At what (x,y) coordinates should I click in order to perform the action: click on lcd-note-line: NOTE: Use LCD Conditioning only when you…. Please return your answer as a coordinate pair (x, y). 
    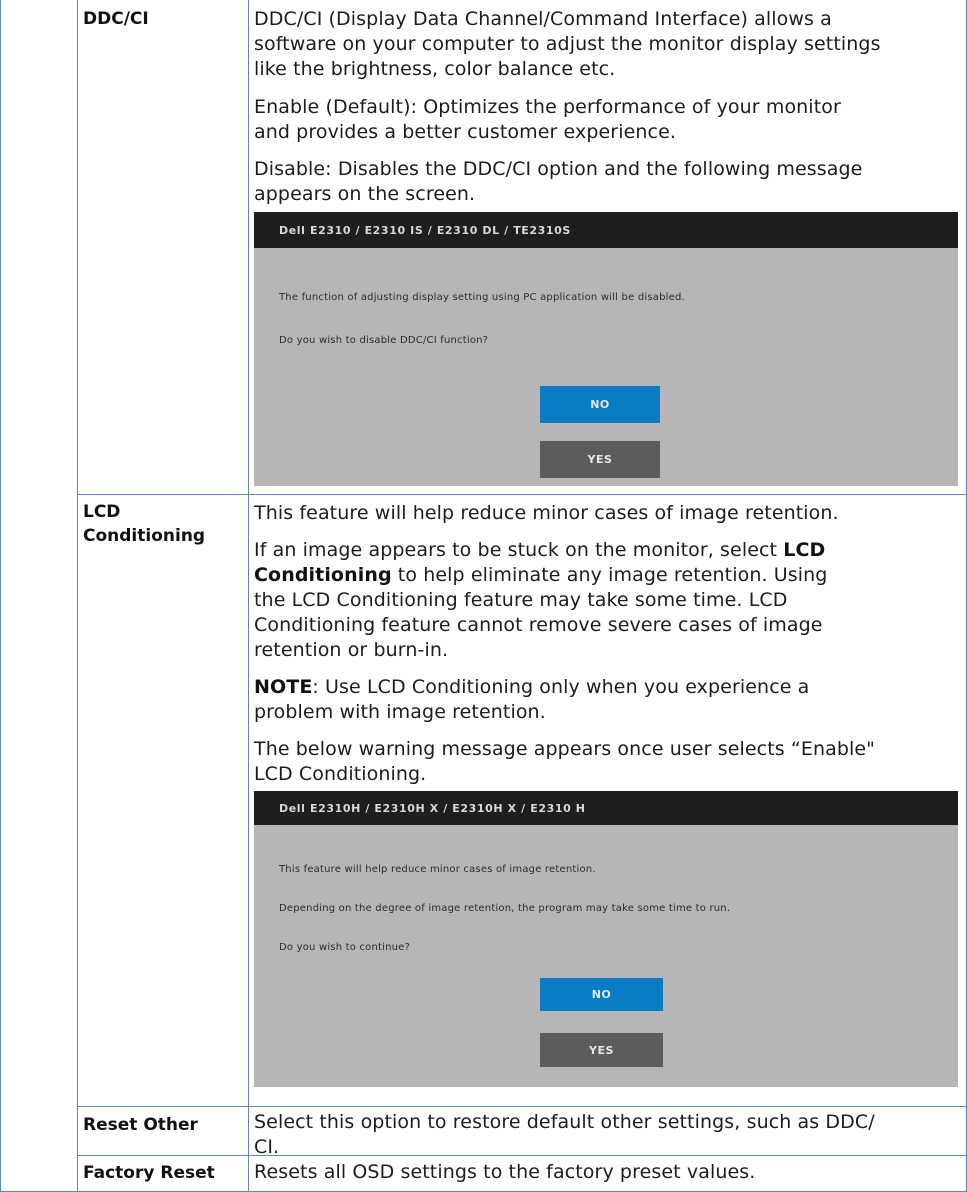
    Looking at the image, I should click on (531, 687).